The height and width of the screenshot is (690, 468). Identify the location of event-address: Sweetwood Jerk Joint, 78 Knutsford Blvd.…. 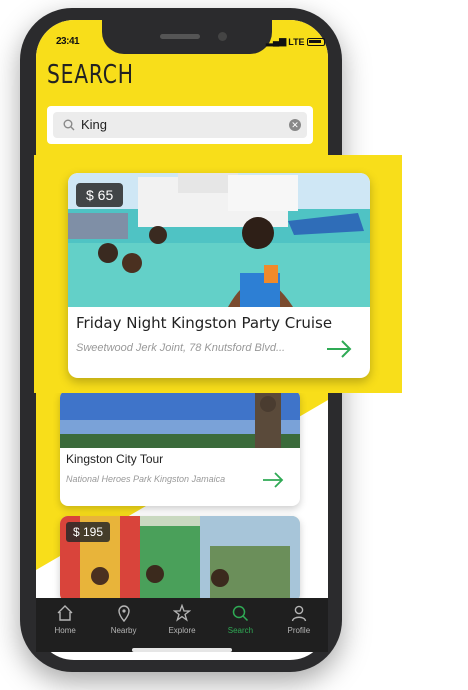
(181, 348).